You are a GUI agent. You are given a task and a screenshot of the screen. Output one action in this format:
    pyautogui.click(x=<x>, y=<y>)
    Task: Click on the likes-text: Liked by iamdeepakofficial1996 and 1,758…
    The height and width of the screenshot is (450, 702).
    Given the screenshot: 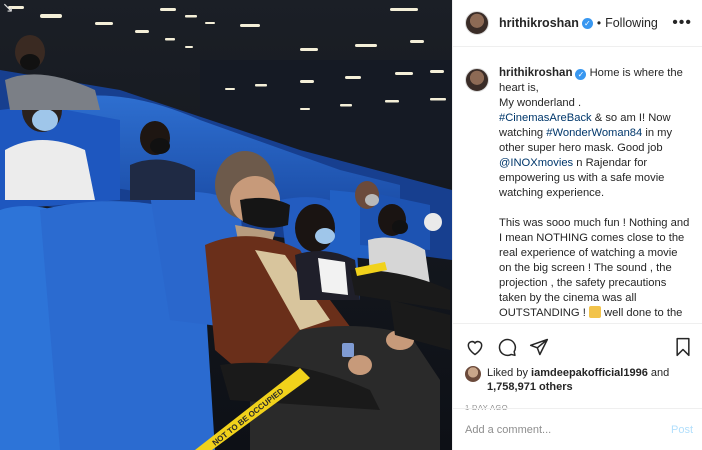 What is the action you would take?
    pyautogui.click(x=578, y=380)
    